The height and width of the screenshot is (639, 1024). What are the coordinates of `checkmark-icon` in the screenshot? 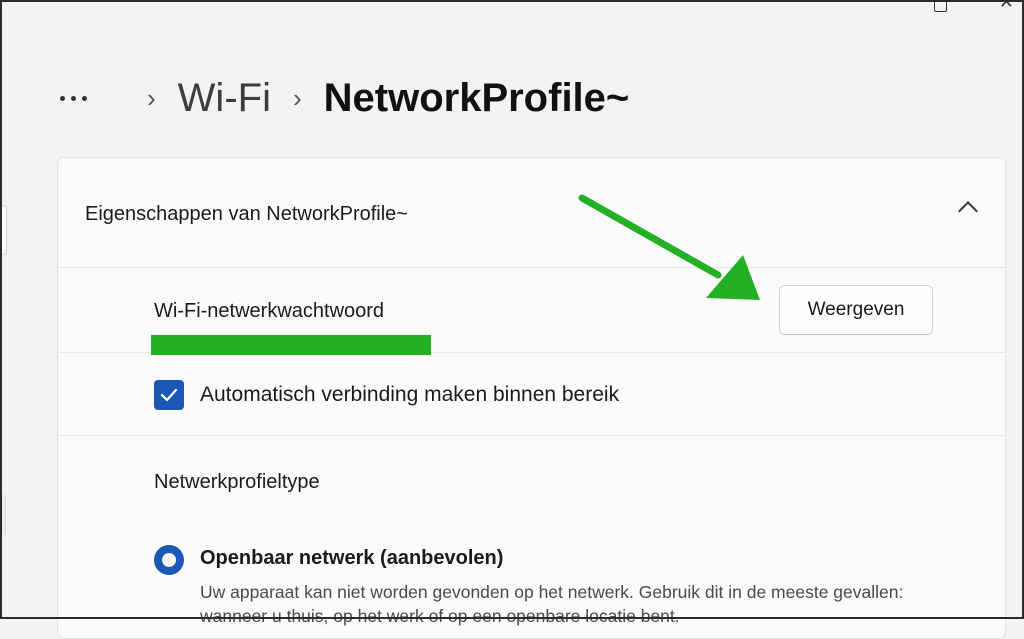 It's located at (169, 395).